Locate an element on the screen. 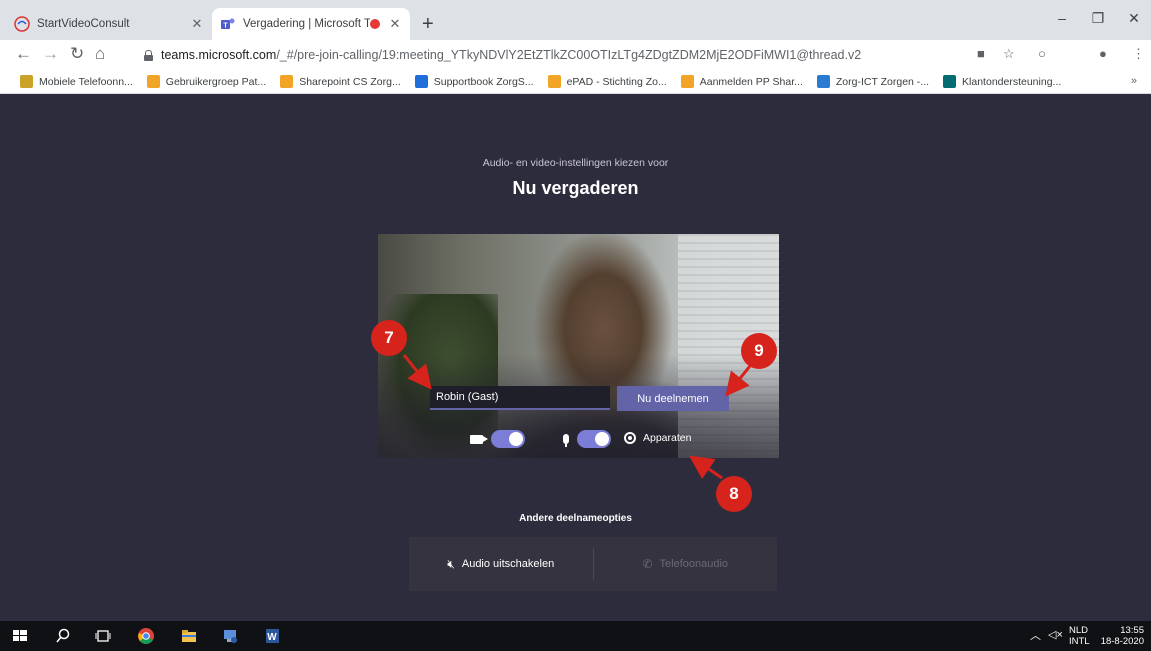 The image size is (1151, 651). language-bottom: INTL is located at coordinates (1079, 641).